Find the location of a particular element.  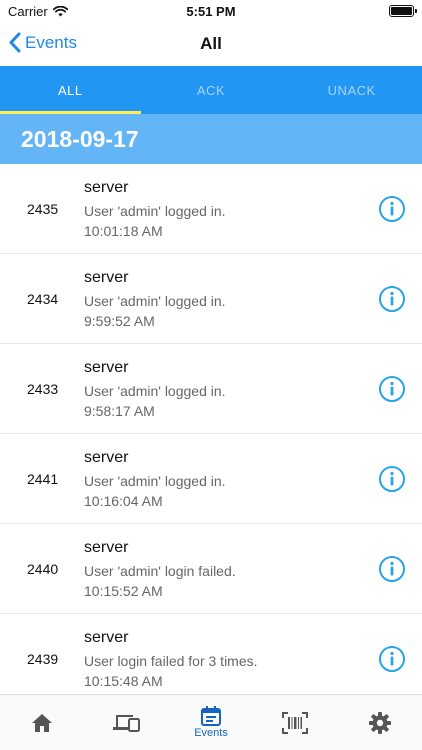

page-title: All is located at coordinates (211, 43).